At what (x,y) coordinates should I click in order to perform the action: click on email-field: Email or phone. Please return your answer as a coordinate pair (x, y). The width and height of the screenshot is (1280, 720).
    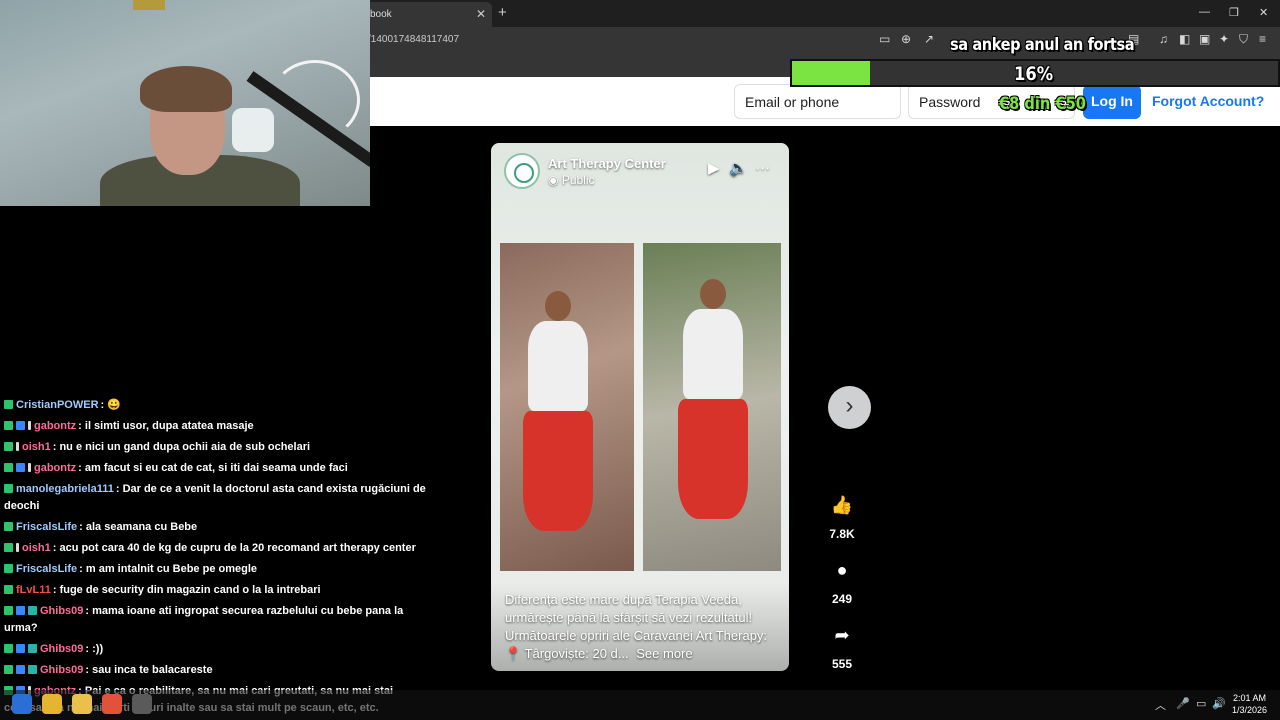
    Looking at the image, I should click on (817, 101).